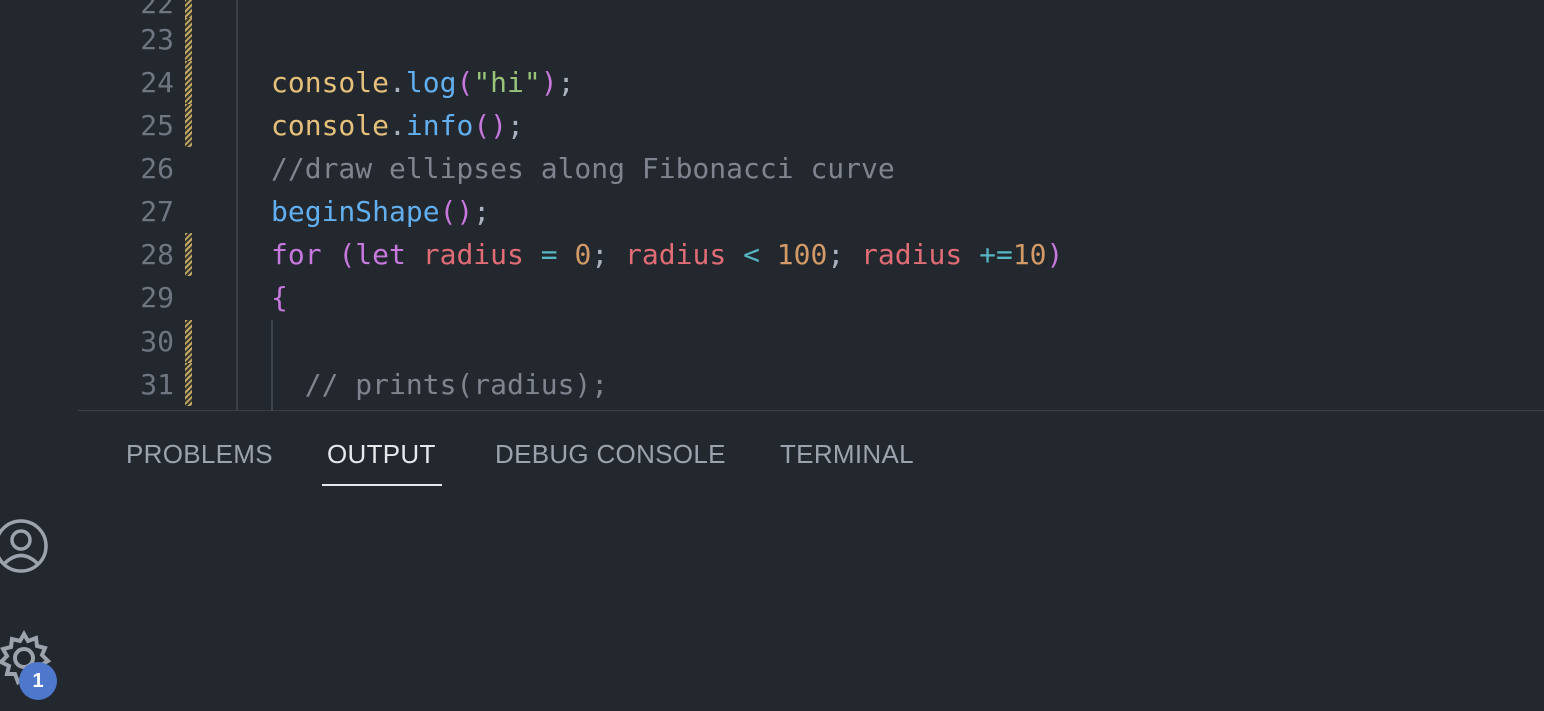 The width and height of the screenshot is (1544, 711). What do you see at coordinates (772, 297) in the screenshot?
I see `code-line: 29 {` at bounding box center [772, 297].